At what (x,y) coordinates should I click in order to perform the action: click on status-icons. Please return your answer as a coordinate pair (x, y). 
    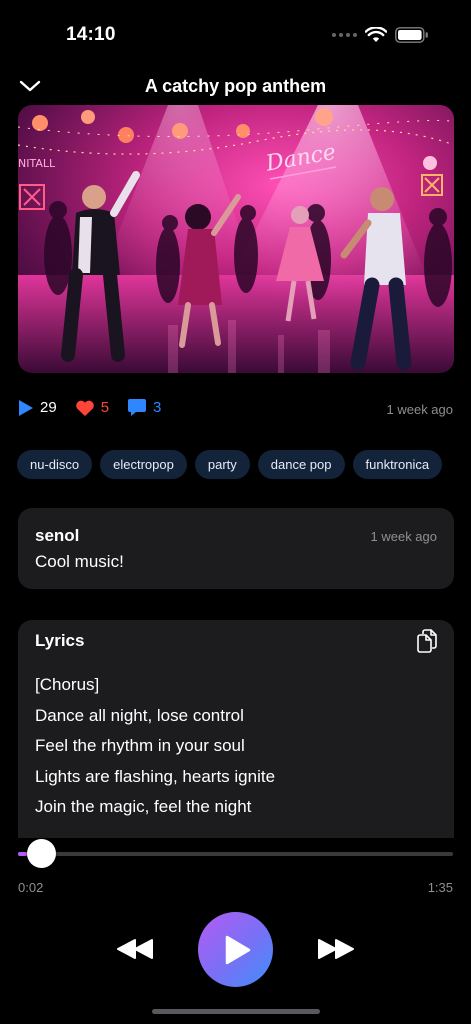
    Looking at the image, I should click on (382, 35).